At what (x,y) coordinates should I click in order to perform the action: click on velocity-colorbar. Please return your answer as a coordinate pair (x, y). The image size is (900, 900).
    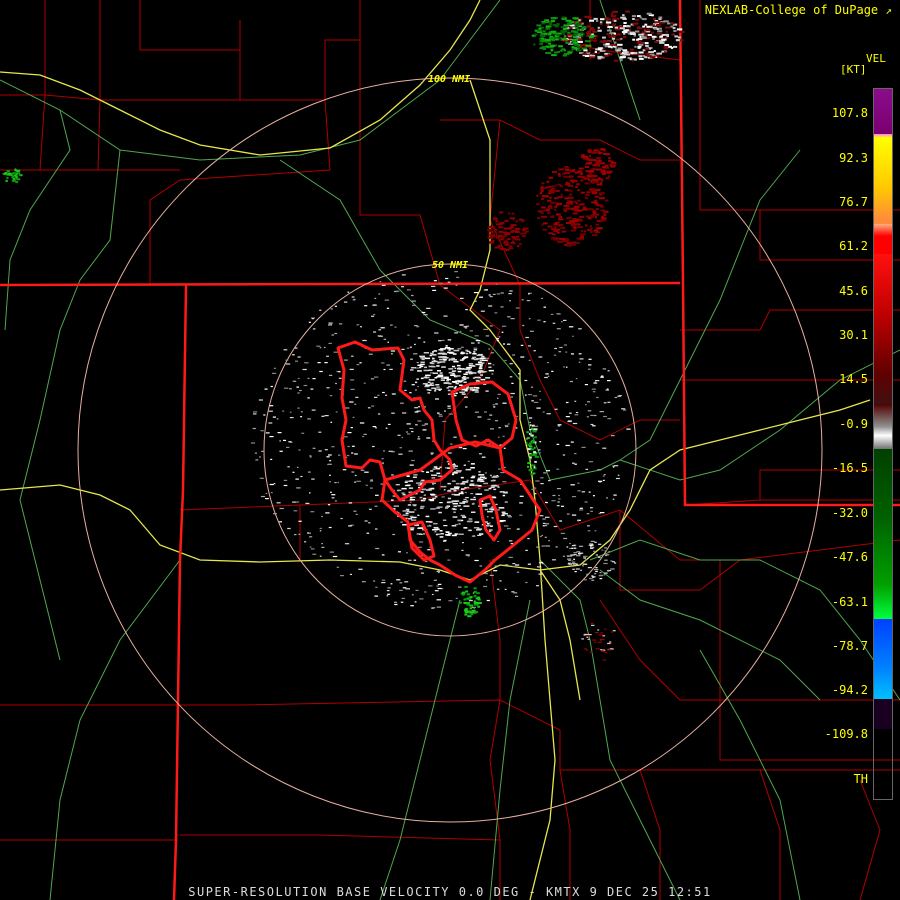
    Looking at the image, I should click on (883, 444).